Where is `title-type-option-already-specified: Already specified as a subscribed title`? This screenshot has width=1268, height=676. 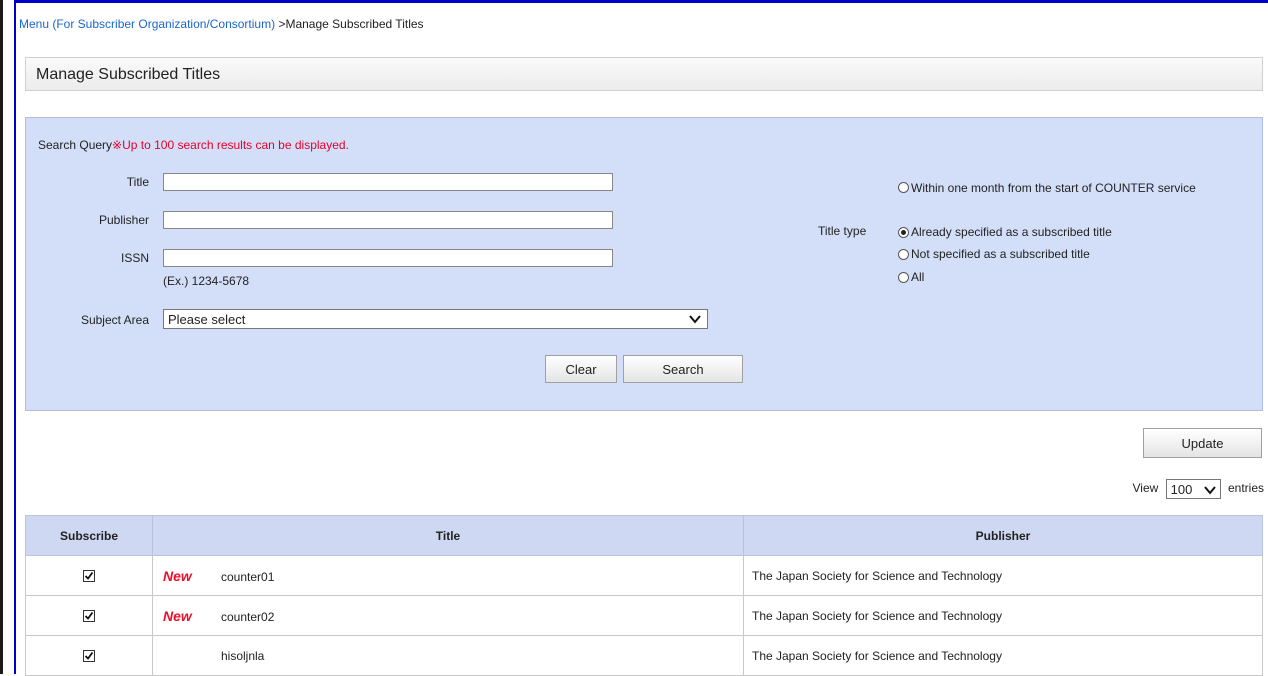 title-type-option-already-specified: Already specified as a subscribed title is located at coordinates (1005, 232).